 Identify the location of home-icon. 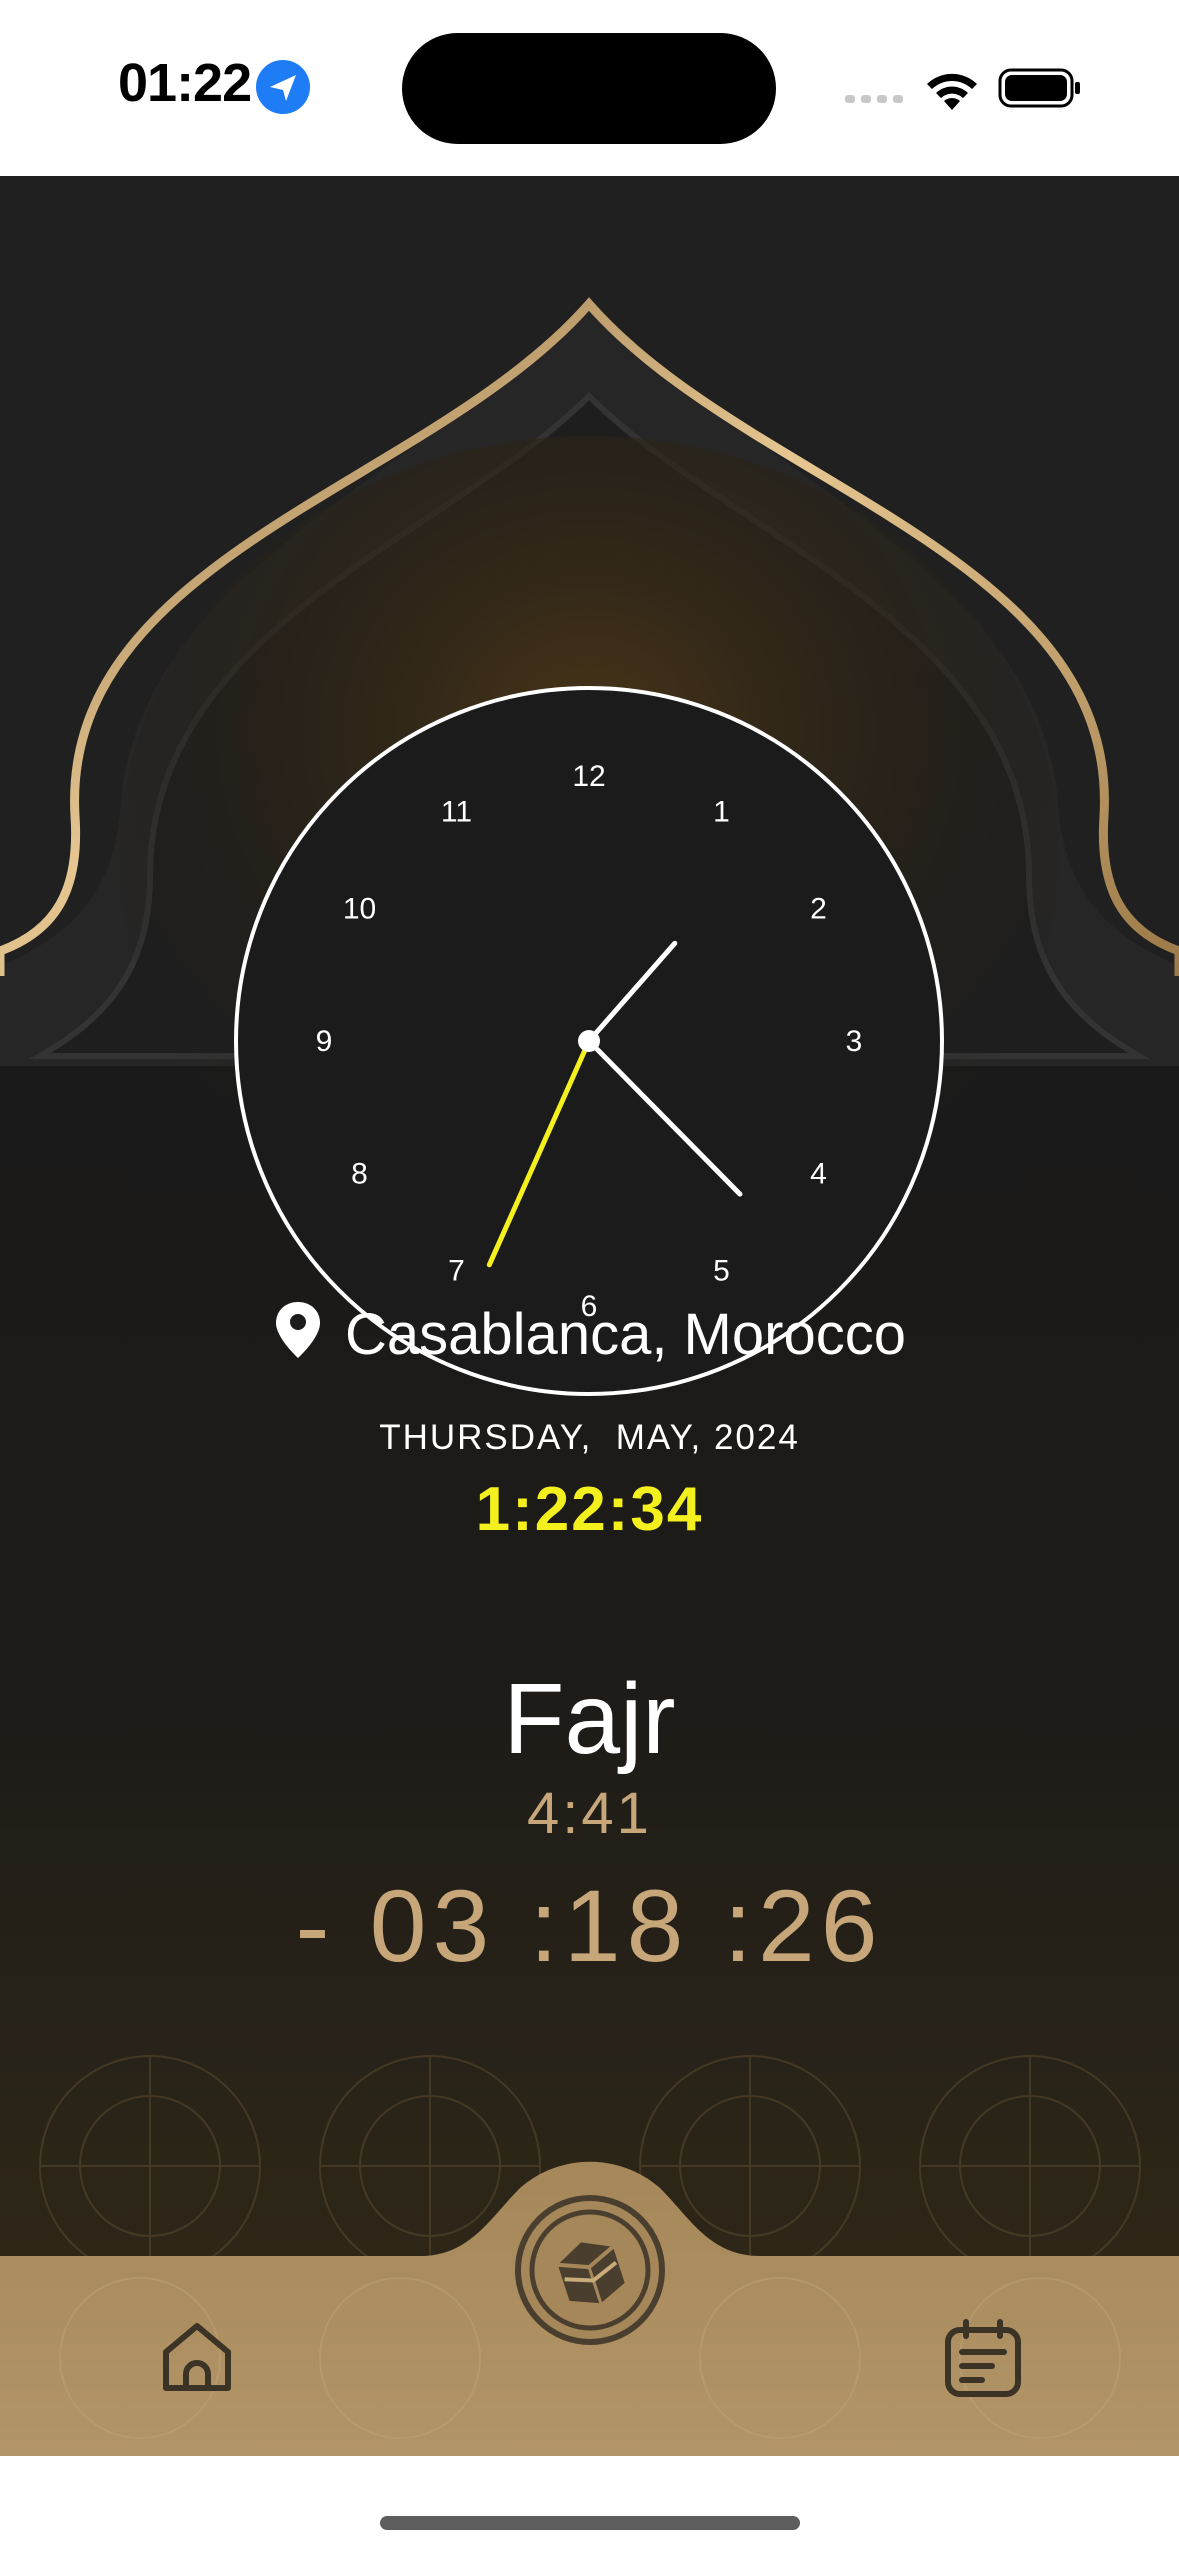
(197, 2357).